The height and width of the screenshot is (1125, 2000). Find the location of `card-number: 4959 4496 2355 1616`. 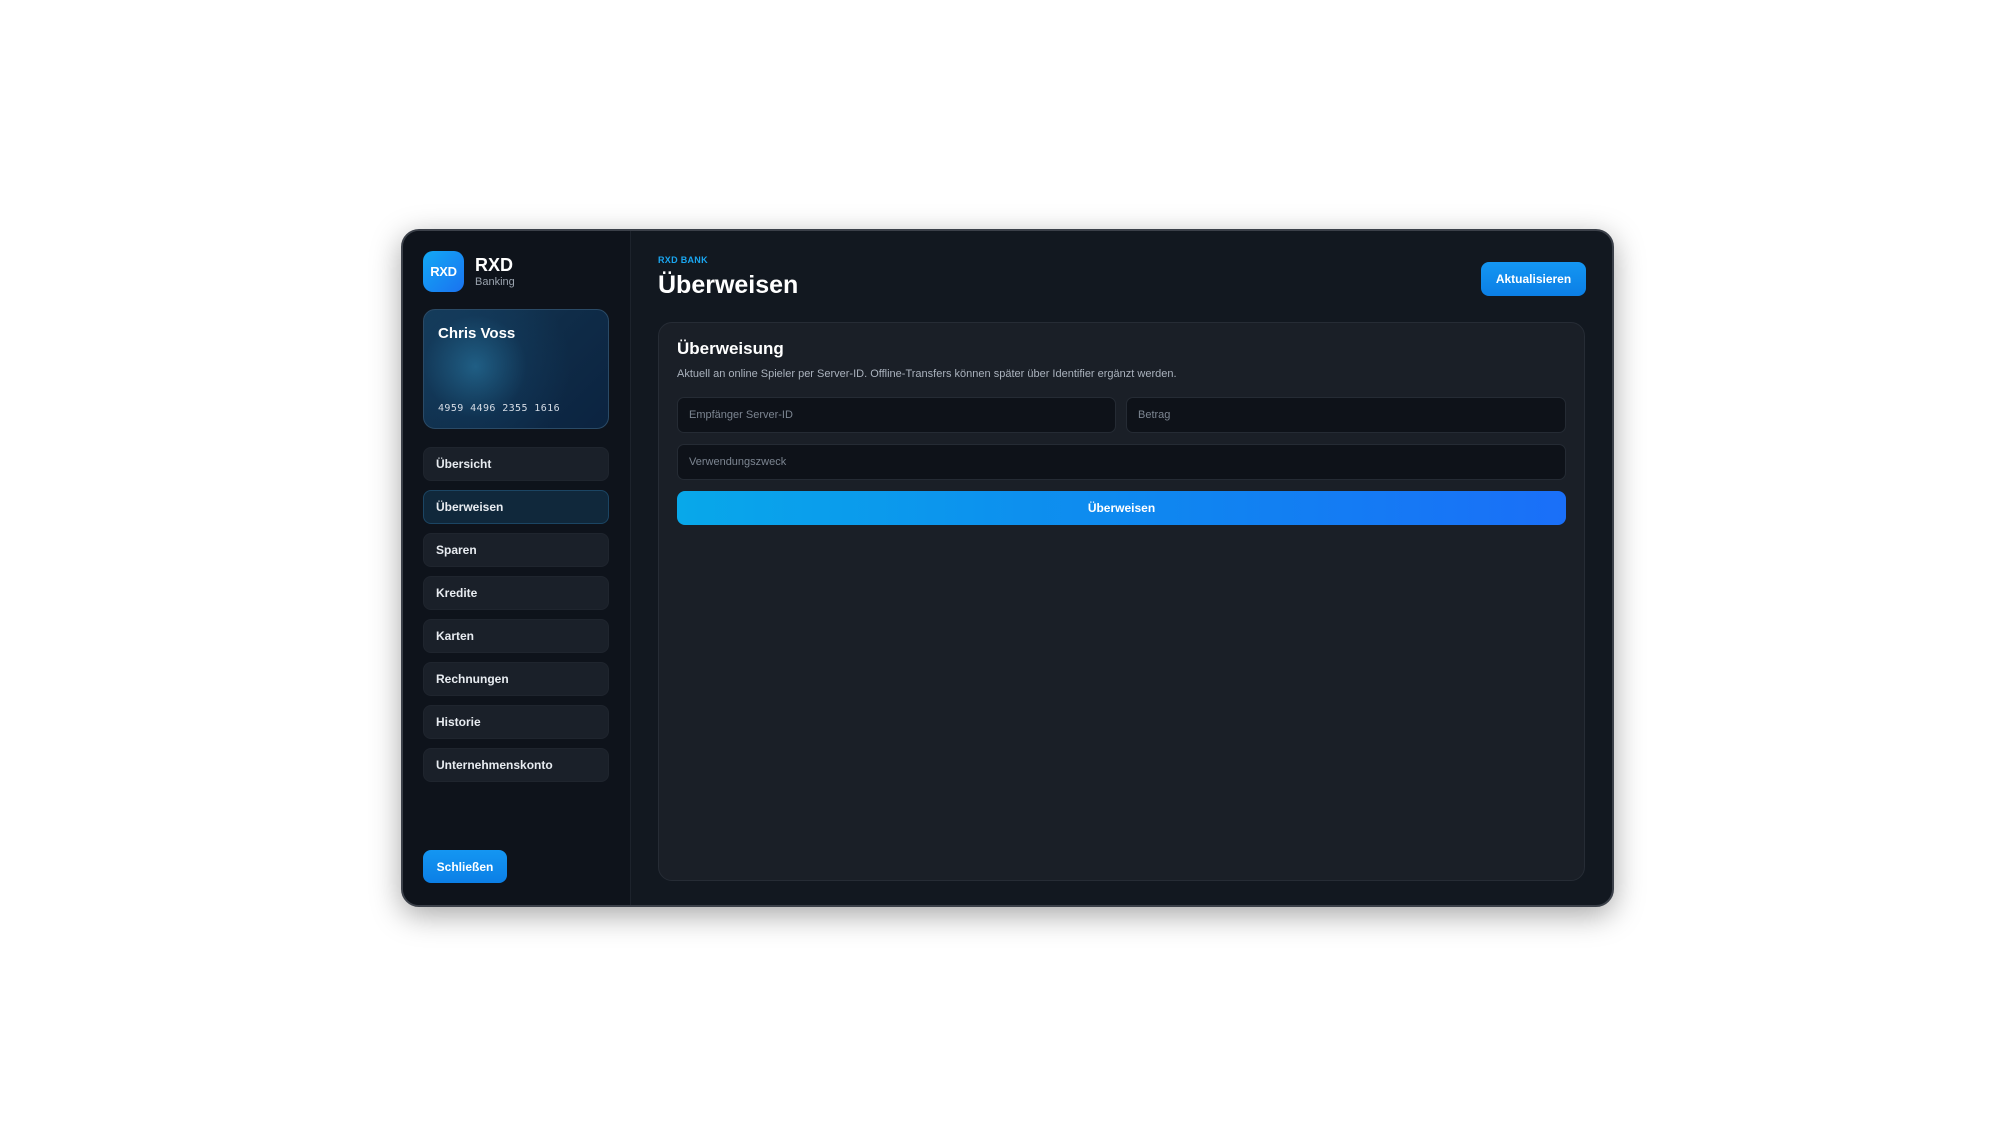

card-number: 4959 4496 2355 1616 is located at coordinates (499, 408).